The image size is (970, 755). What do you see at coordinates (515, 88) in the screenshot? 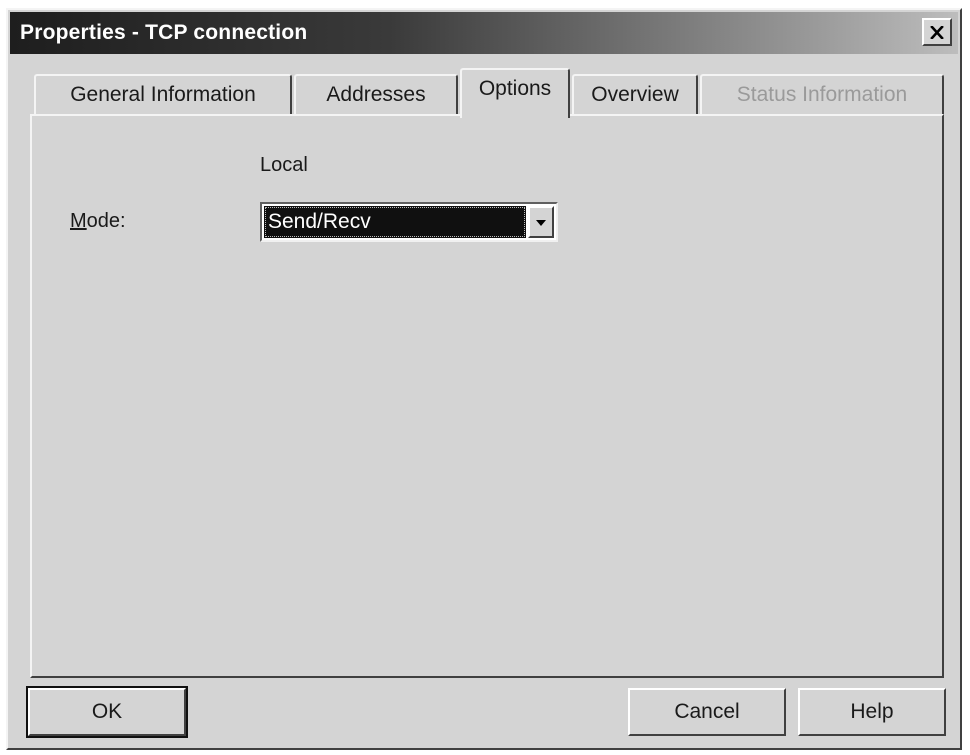
I see `tab-label: Options` at bounding box center [515, 88].